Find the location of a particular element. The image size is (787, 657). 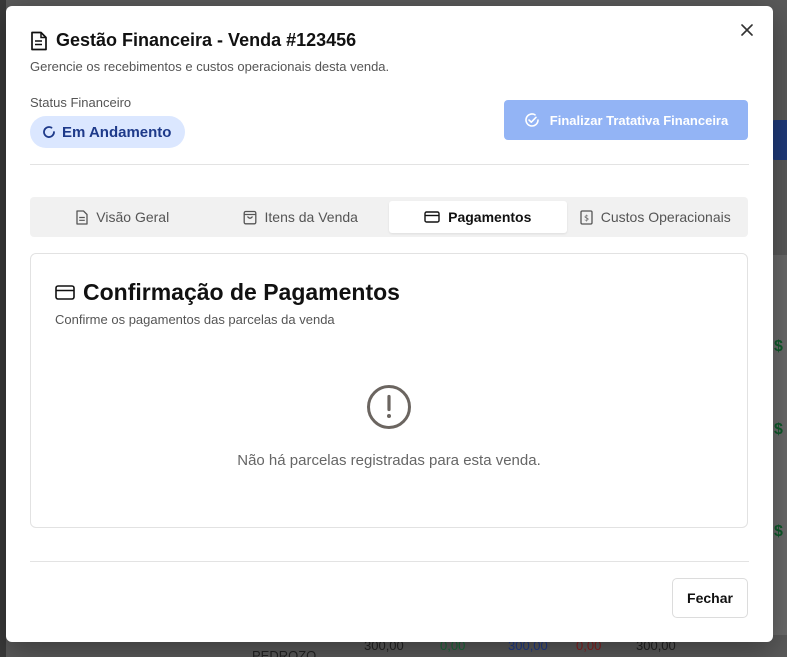

status-badge-text: Em Andamento is located at coordinates (117, 132).